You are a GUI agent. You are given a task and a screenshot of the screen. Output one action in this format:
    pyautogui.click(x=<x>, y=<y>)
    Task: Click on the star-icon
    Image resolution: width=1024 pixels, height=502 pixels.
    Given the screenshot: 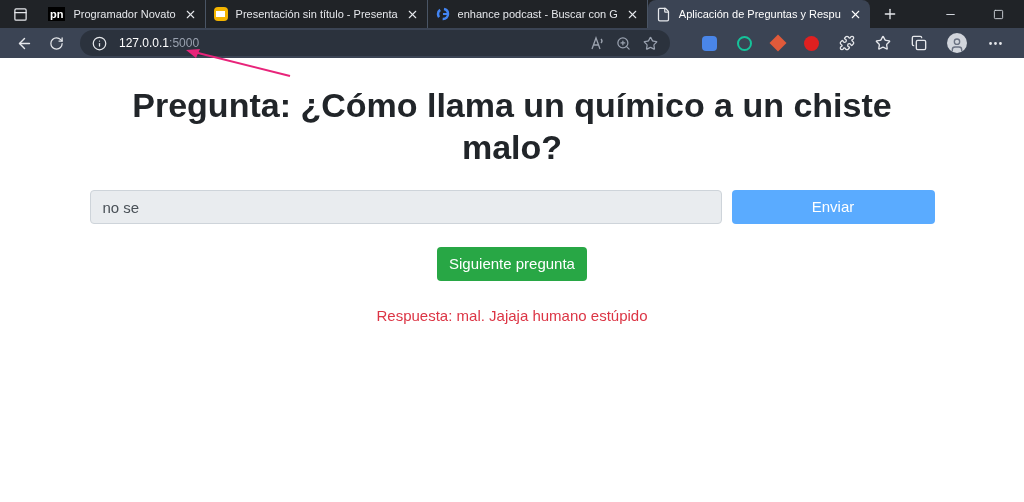 What is the action you would take?
    pyautogui.click(x=650, y=43)
    